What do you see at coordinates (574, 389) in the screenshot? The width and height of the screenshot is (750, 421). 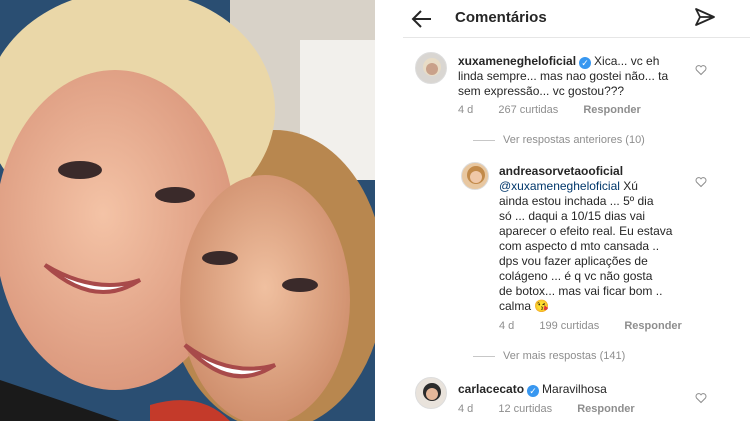 I see `comment-line: Maravilhosa` at bounding box center [574, 389].